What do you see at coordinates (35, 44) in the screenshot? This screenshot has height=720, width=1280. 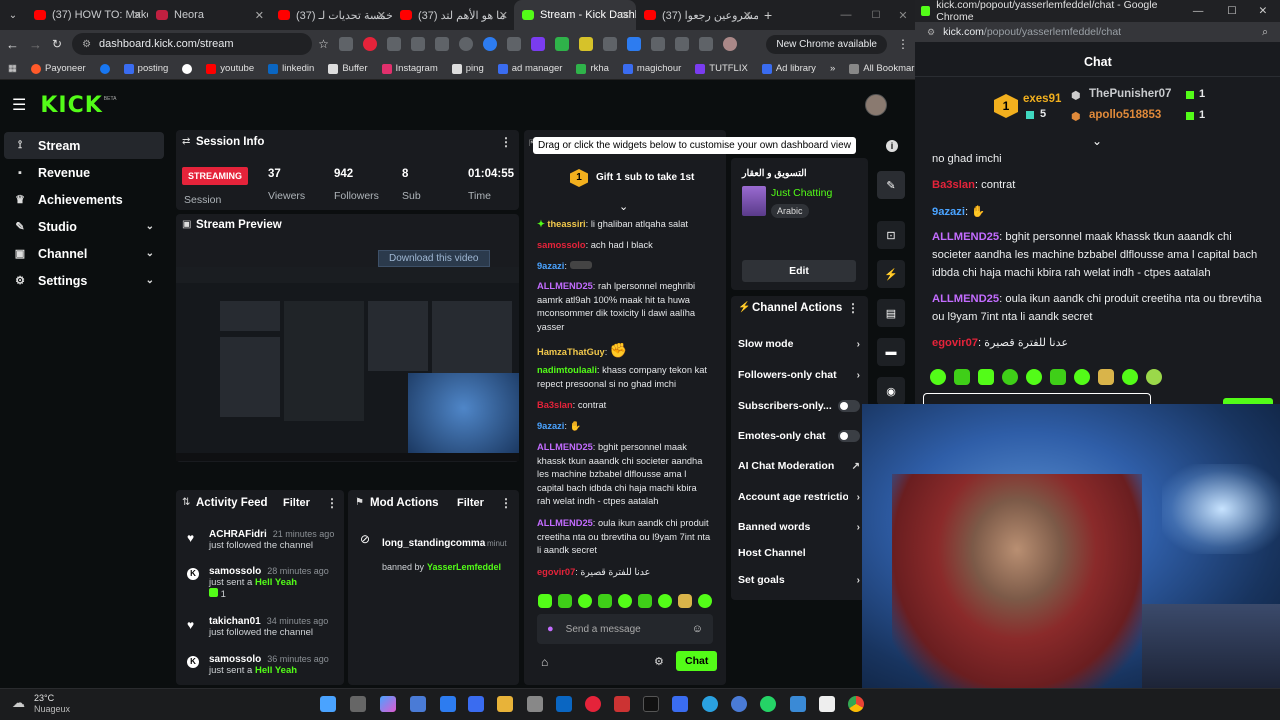 I see `forward-icon: →` at bounding box center [35, 44].